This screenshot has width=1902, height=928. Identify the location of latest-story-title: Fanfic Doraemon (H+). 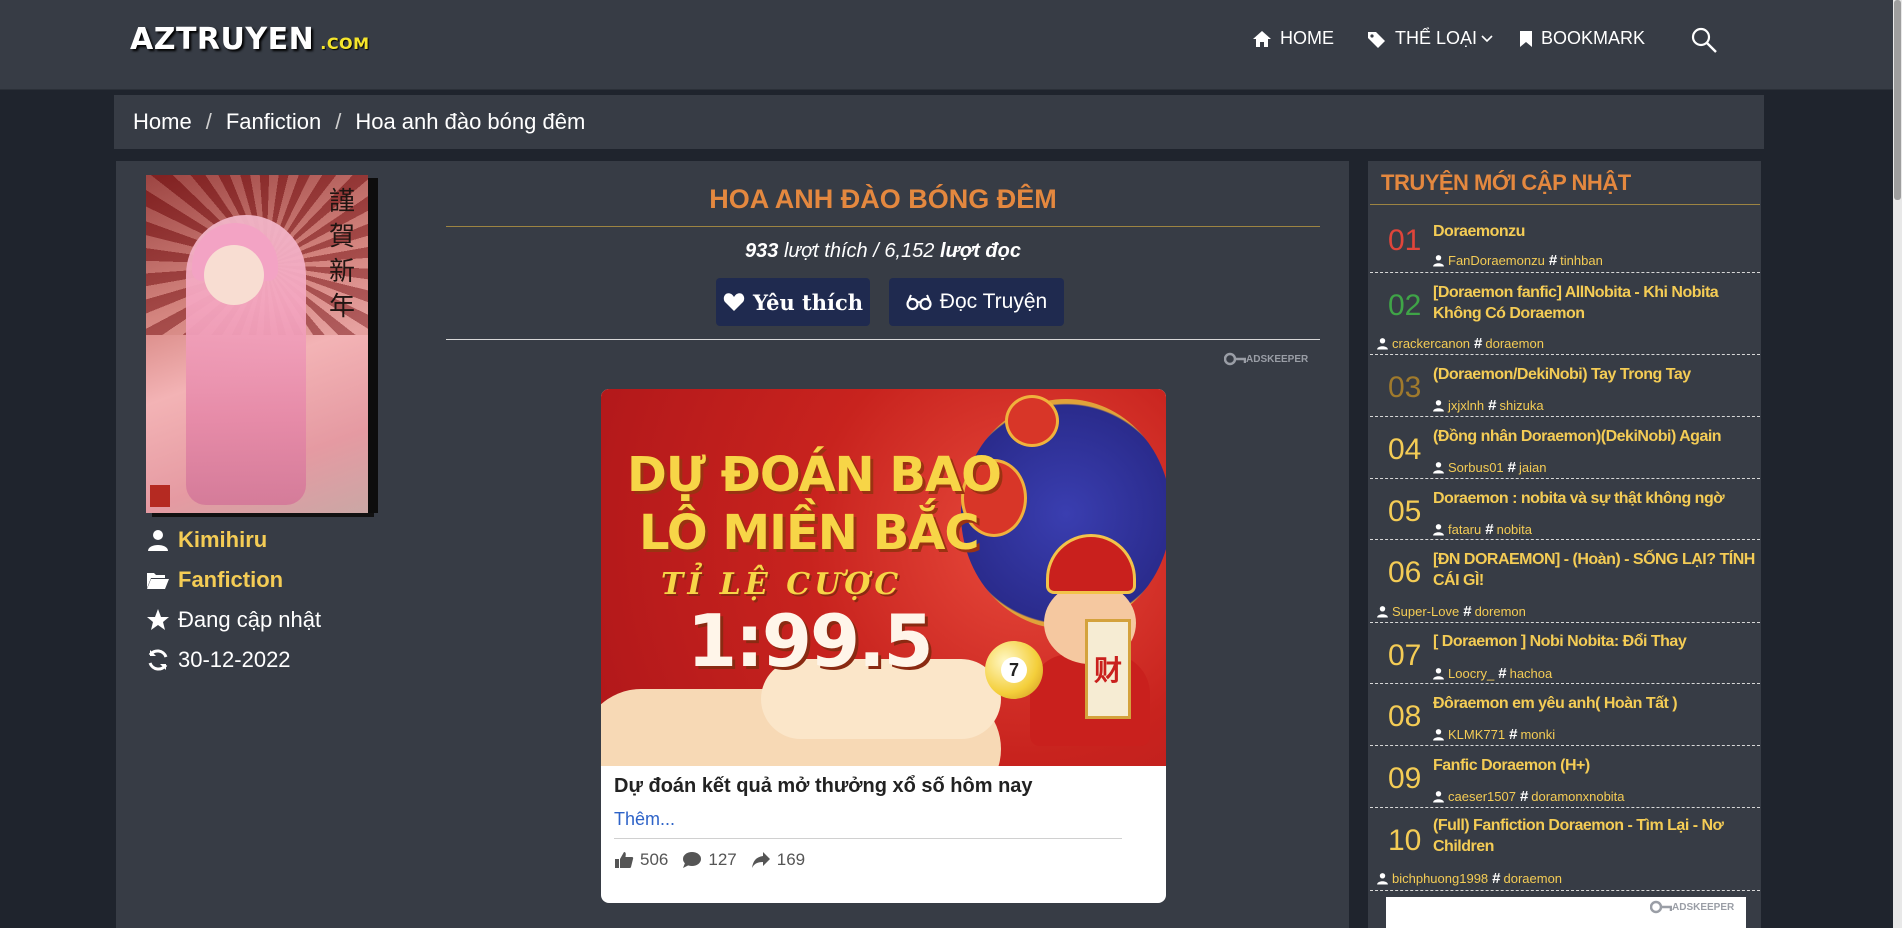
(1594, 765).